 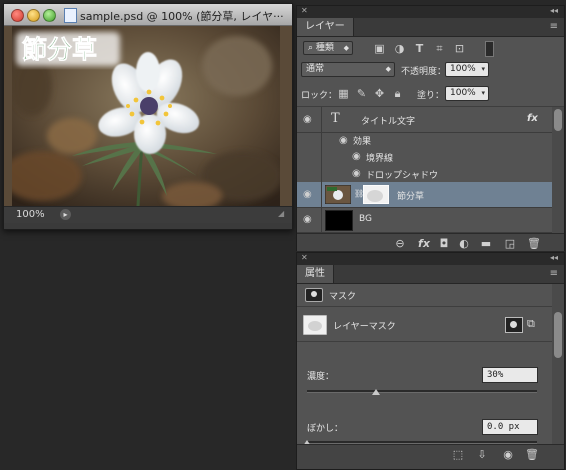 I want to click on fill-label: 塗り：, so click(x=431, y=96).